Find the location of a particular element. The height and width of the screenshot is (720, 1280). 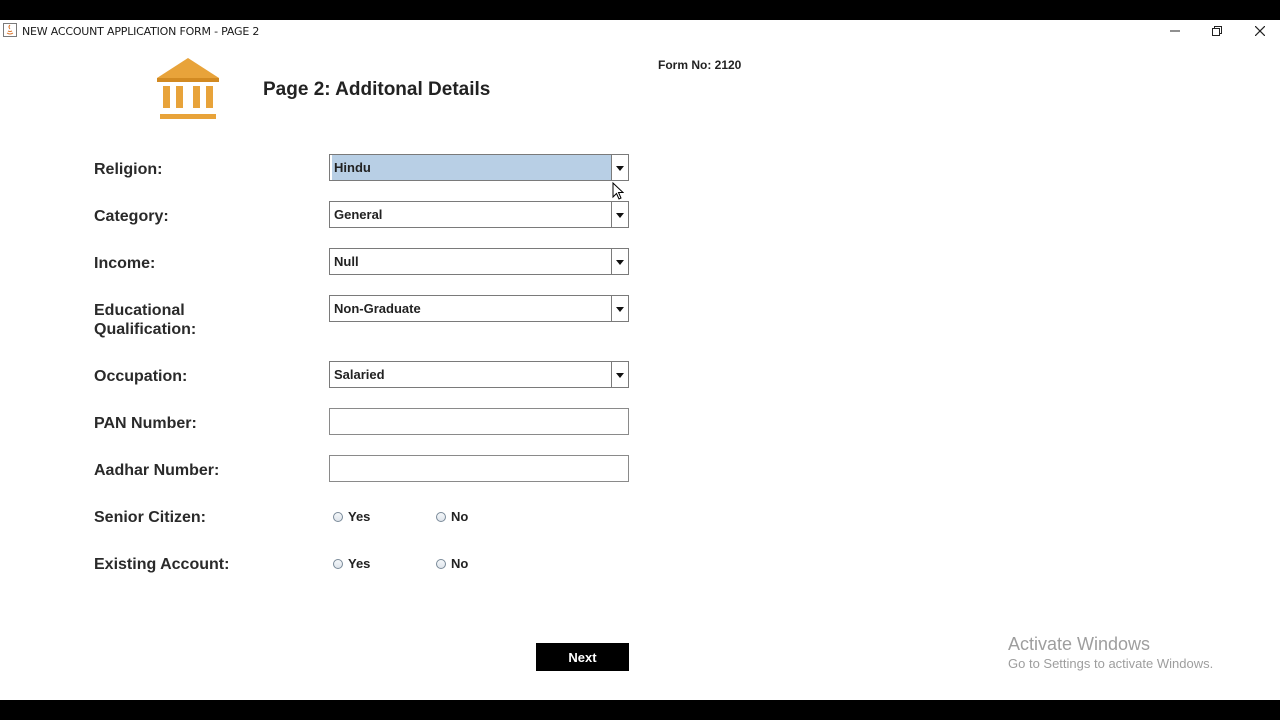

minimize-button is located at coordinates (1175, 31).